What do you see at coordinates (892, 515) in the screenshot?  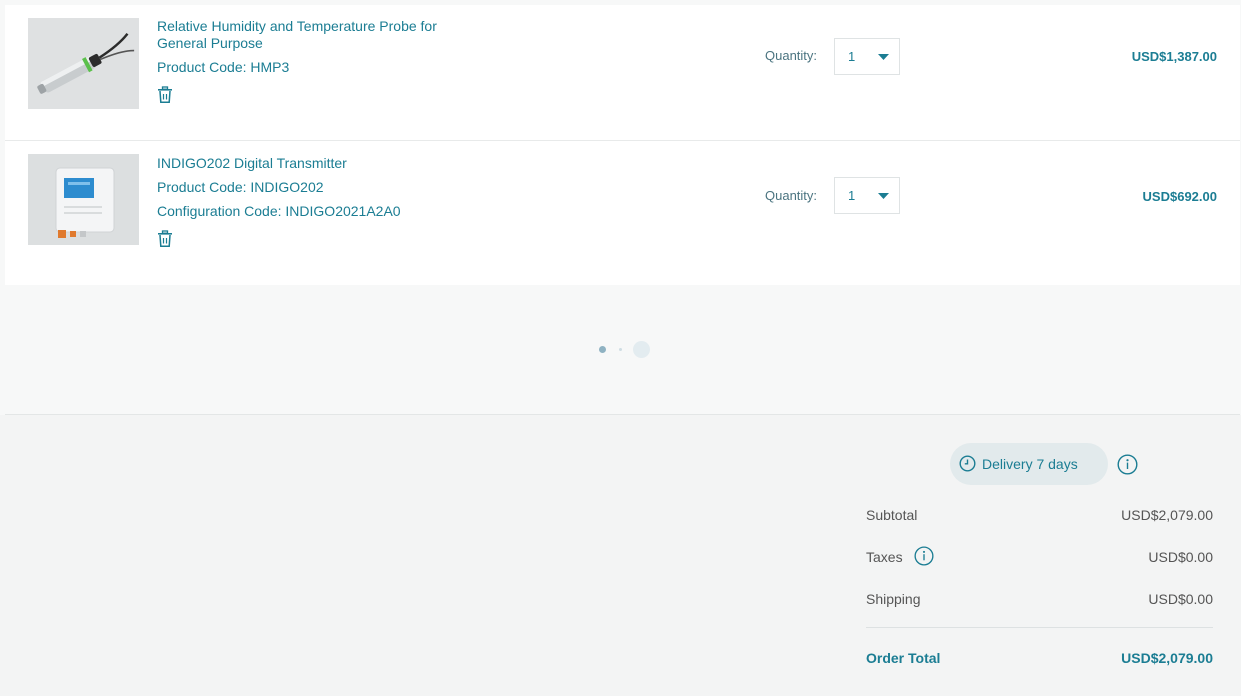 I see `subtotal-label: Subtotal` at bounding box center [892, 515].